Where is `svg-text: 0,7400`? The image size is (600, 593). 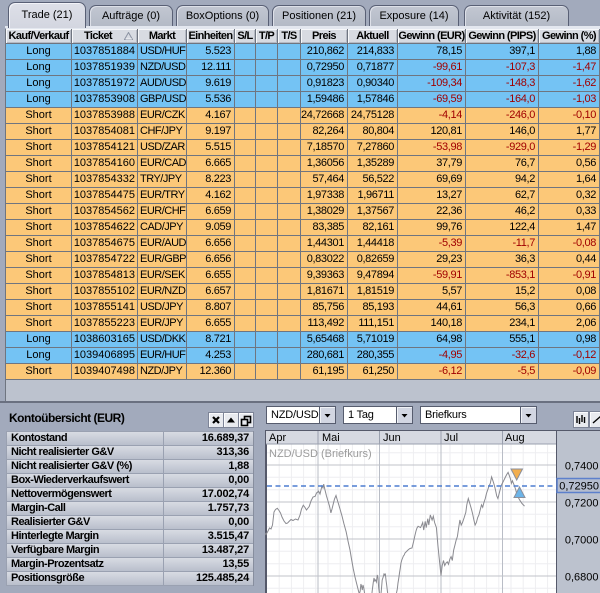
svg-text: 0,7400 is located at coordinates (582, 467).